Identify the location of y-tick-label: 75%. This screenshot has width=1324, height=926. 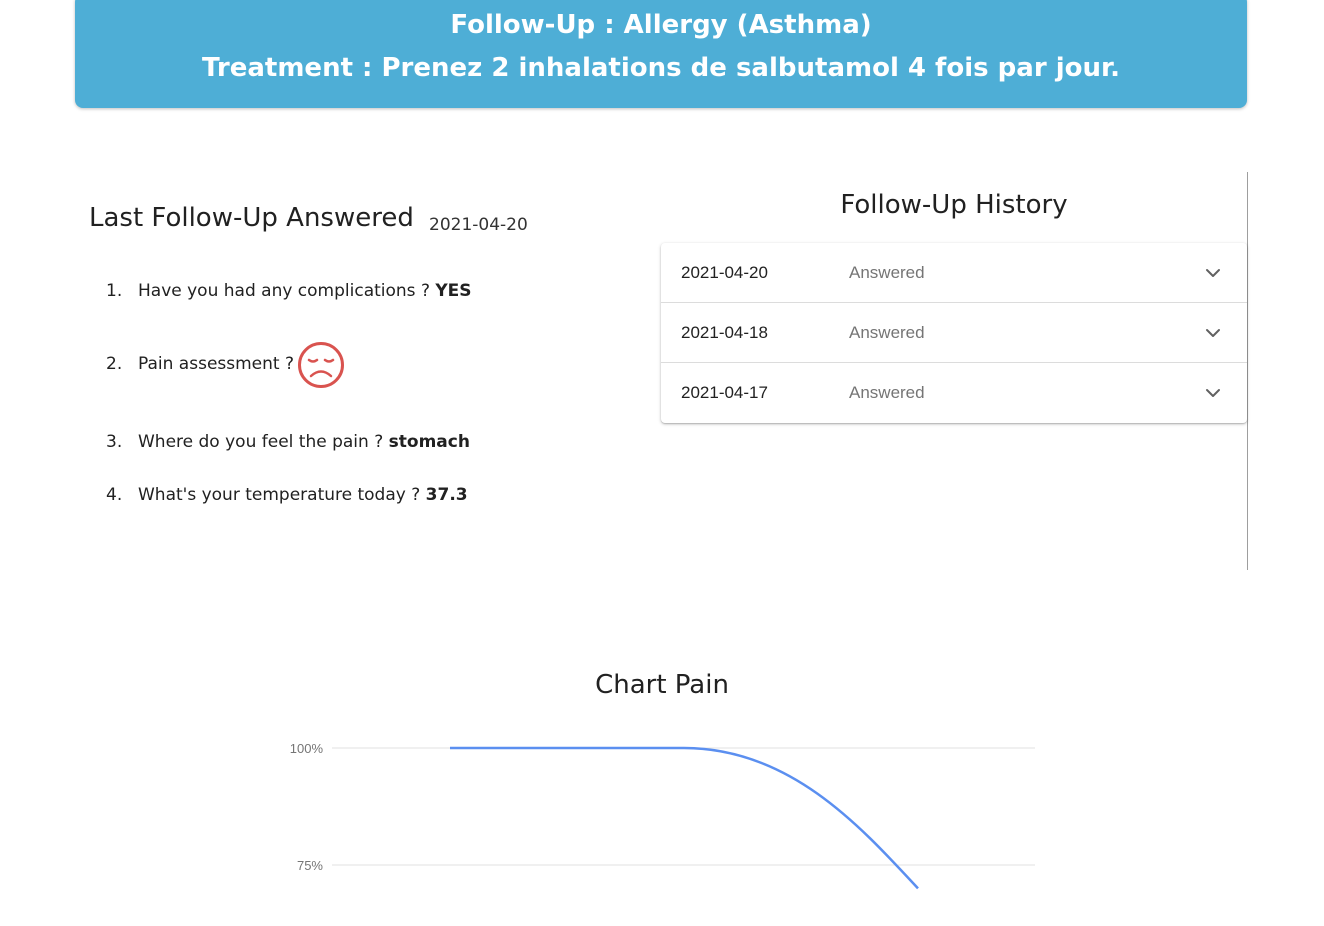
(310, 865).